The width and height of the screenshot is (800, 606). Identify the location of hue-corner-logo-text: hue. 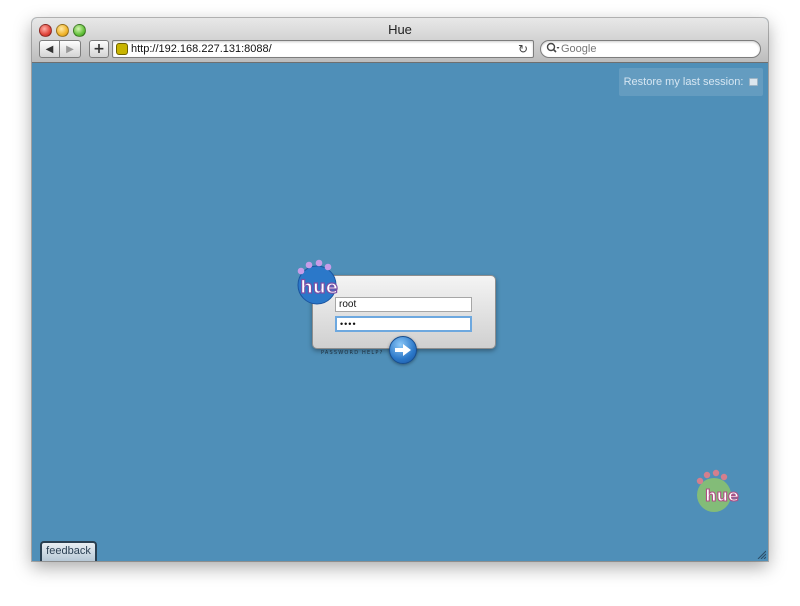
(722, 495).